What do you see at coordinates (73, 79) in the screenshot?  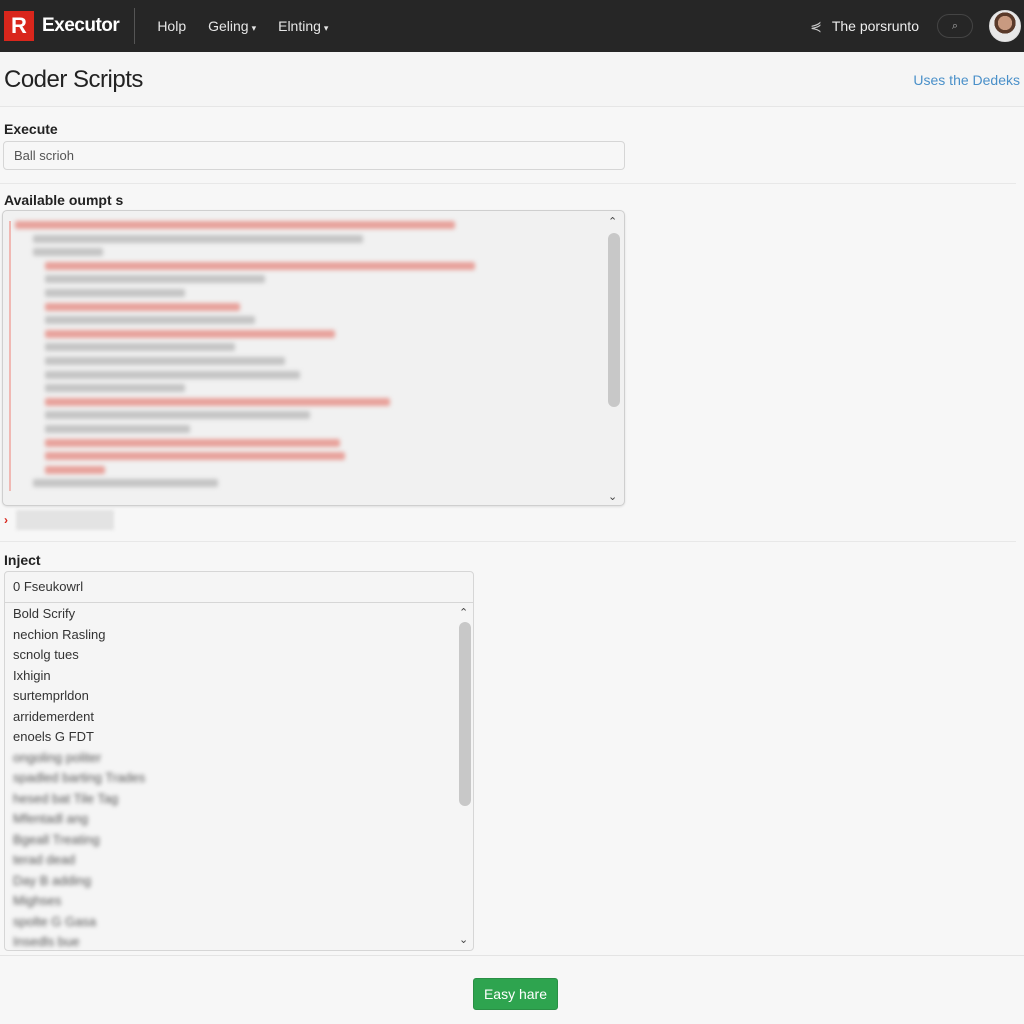 I see `page-title: Coder Scripts` at bounding box center [73, 79].